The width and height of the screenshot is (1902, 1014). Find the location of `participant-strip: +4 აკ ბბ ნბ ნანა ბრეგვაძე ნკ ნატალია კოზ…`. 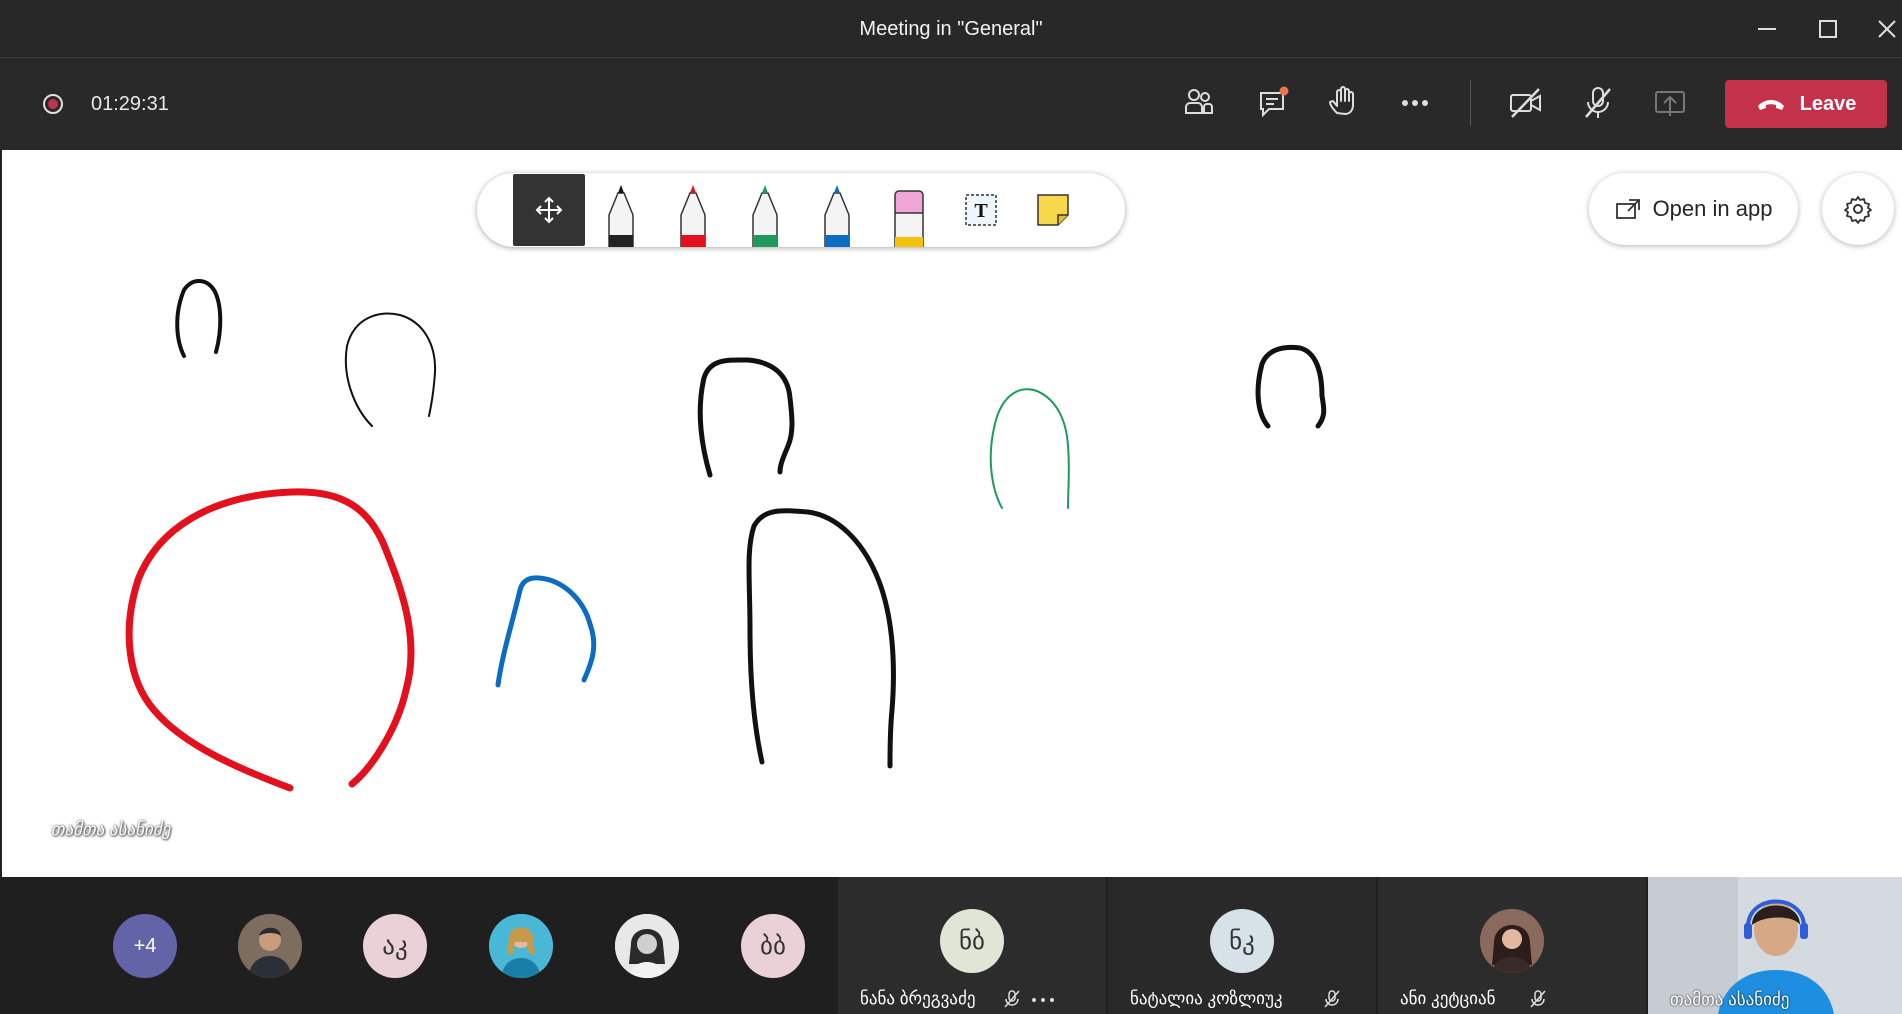

participant-strip: +4 აკ ბბ ნბ ნანა ბრეგვაძე ნკ ნატალია კოზ… is located at coordinates (951, 945).